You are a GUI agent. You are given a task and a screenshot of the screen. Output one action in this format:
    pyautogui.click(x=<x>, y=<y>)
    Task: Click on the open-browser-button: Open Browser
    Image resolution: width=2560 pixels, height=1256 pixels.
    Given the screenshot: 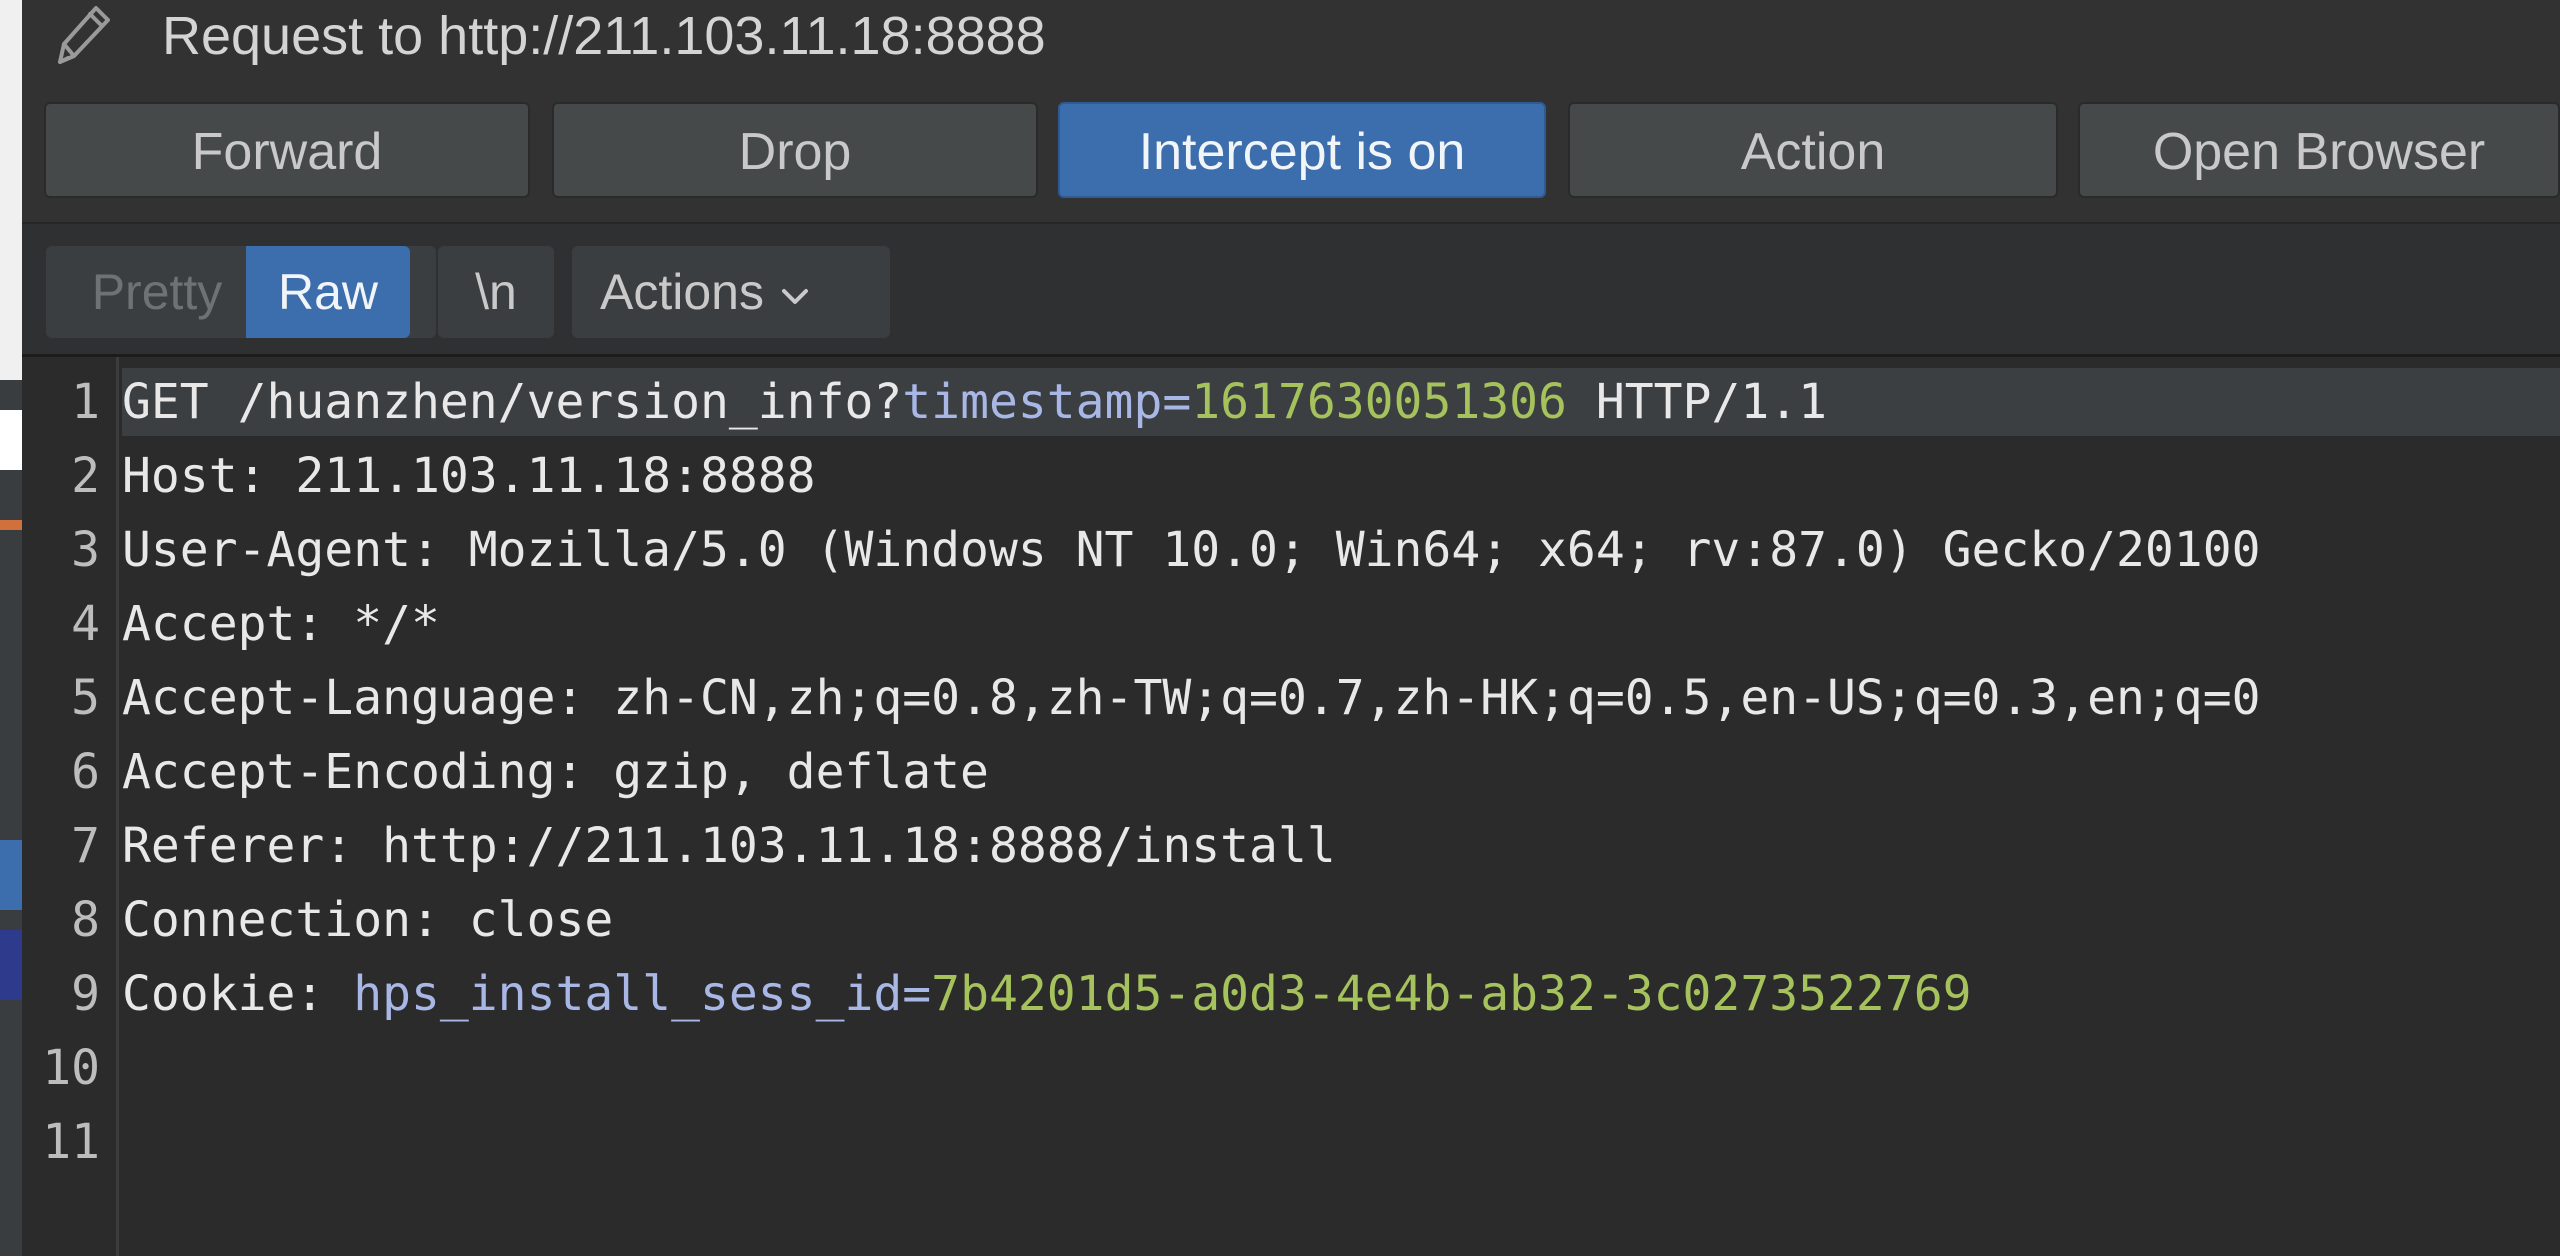 What is the action you would take?
    pyautogui.click(x=2319, y=150)
    